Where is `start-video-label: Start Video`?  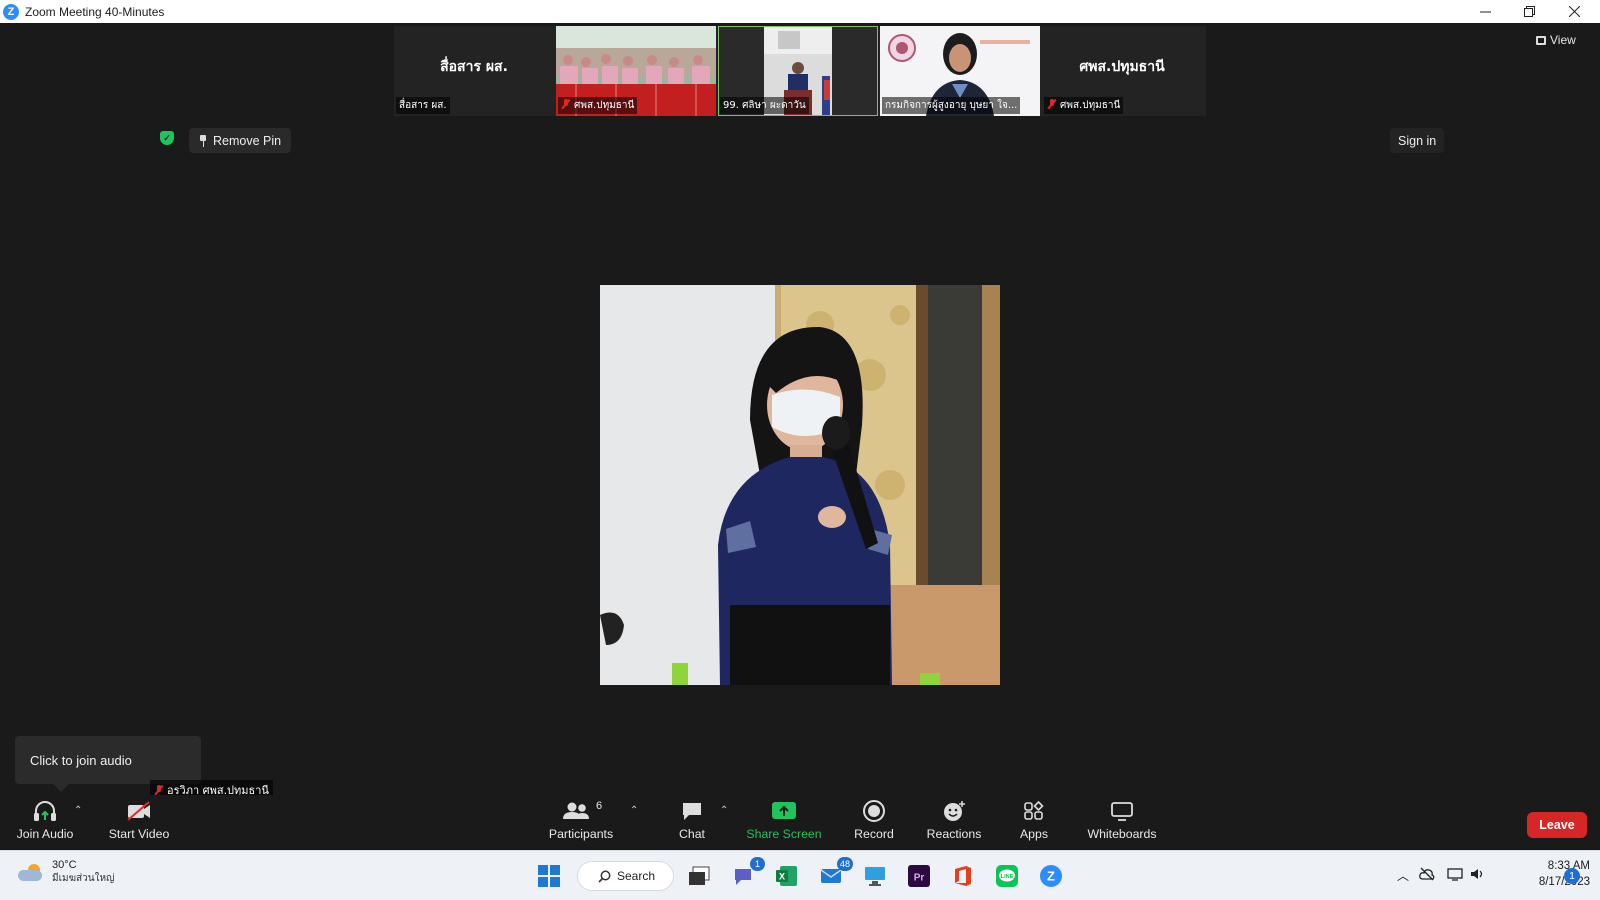 start-video-label: Start Video is located at coordinates (139, 834).